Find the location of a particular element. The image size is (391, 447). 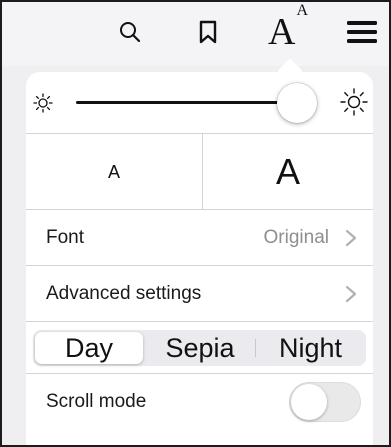

brightness-row is located at coordinates (199, 103).